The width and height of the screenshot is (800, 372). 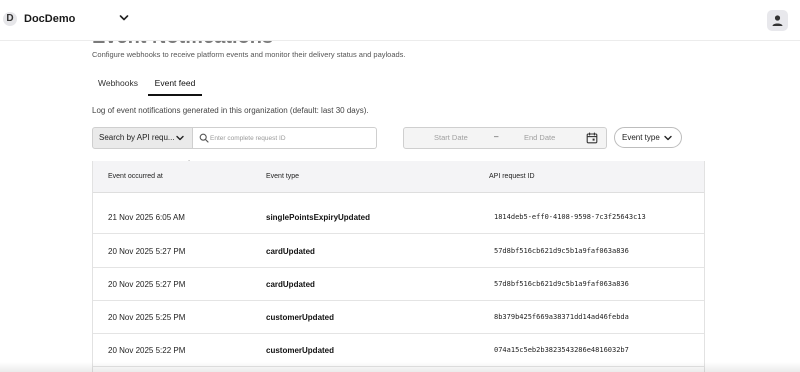 I want to click on date-range-picker: Start Date – End Date, so click(x=505, y=138).